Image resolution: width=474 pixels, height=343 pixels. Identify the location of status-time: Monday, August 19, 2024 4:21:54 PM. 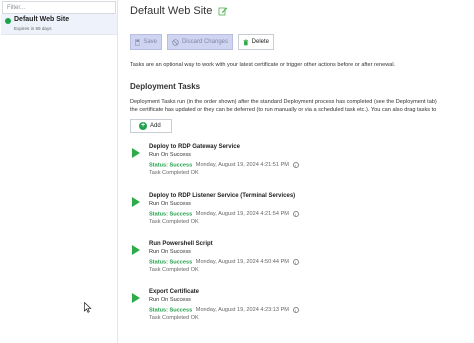
(242, 214).